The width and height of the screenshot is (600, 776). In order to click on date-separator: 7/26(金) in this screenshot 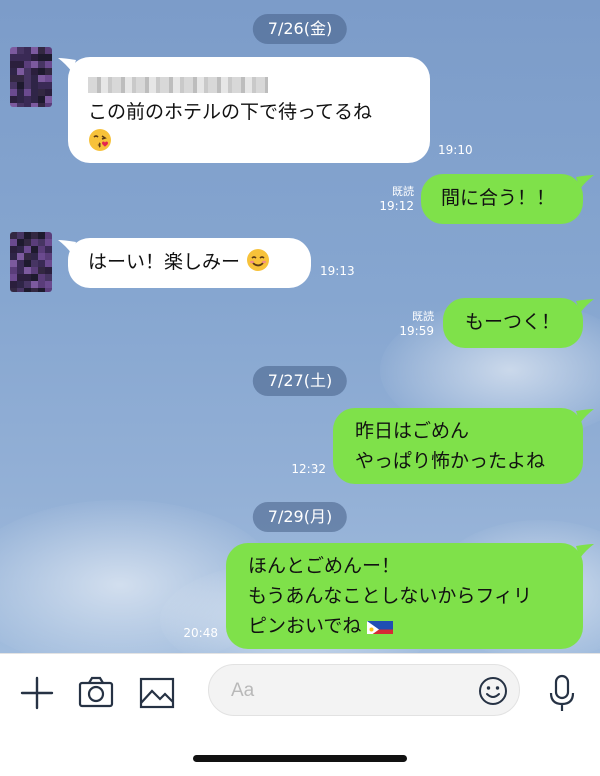, I will do `click(300, 29)`.